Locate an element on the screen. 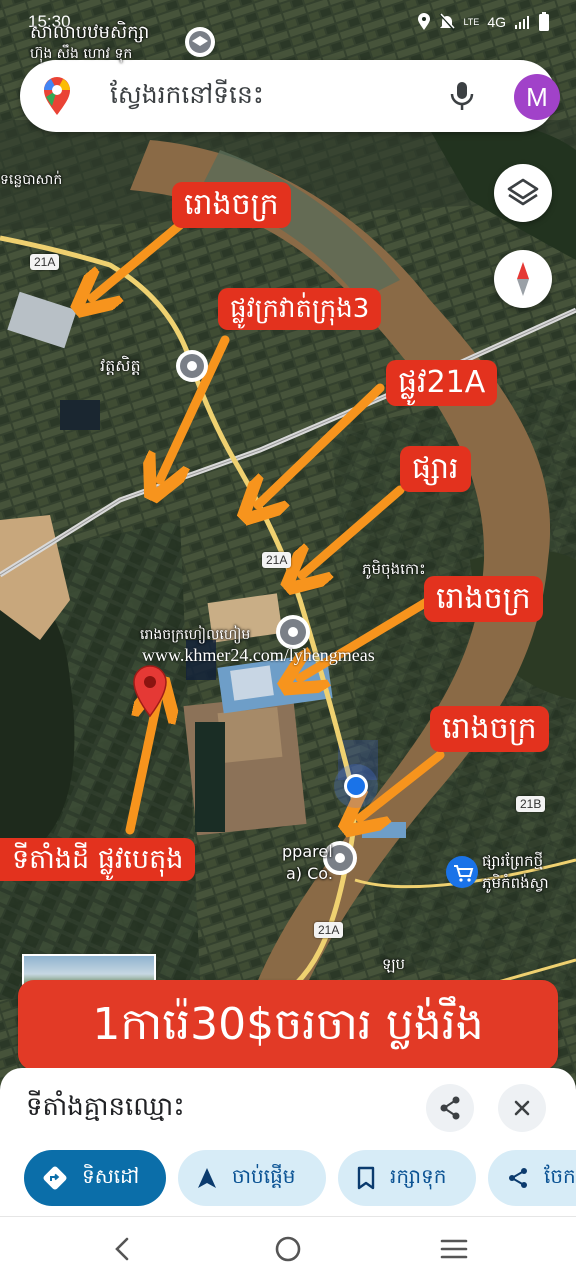 Image resolution: width=576 pixels, height=1280 pixels. layers-icon is located at coordinates (523, 192).